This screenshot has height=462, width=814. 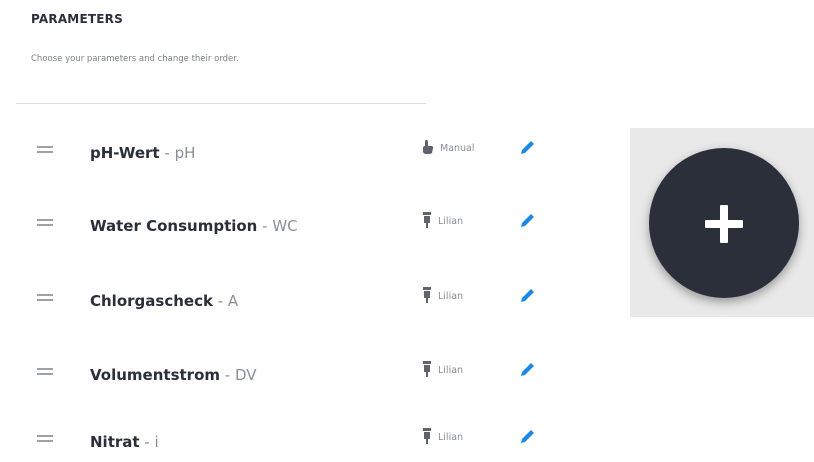 I want to click on parameter-name: Volumentstrom, so click(x=155, y=375).